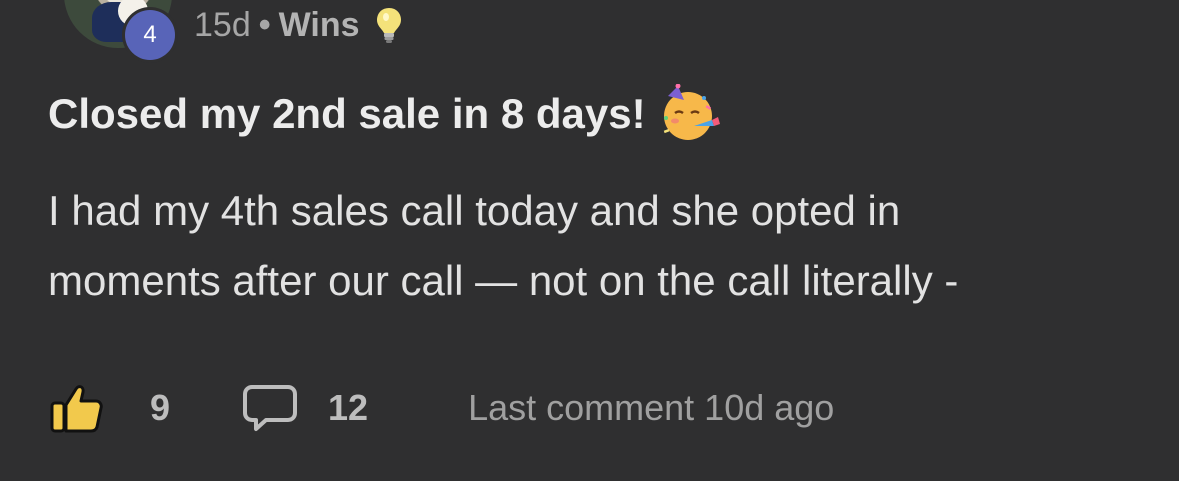 This screenshot has height=481, width=1179. I want to click on post-title-row: Closed my 2nd sale in 8 days!, so click(385, 113).